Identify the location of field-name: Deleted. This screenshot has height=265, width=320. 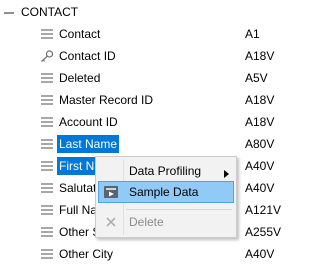
(80, 78).